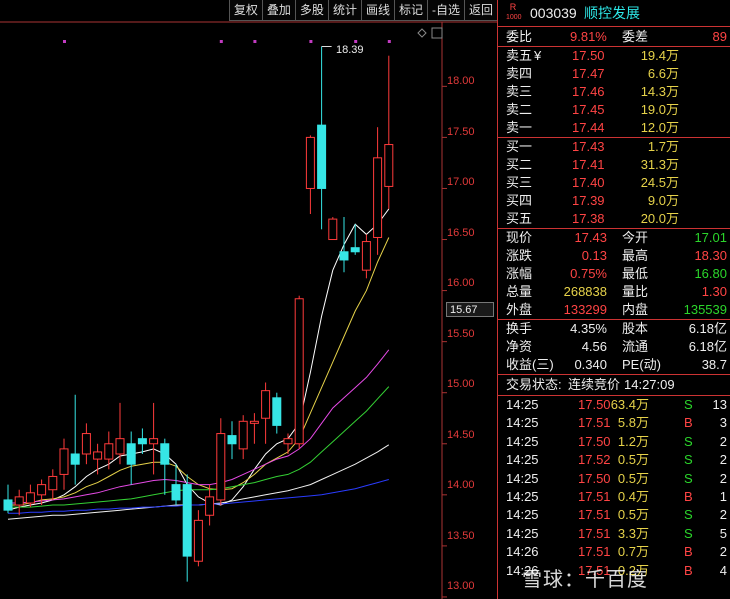 This screenshot has height=599, width=730. I want to click on toolbar-button-2: 多股, so click(311, 10).